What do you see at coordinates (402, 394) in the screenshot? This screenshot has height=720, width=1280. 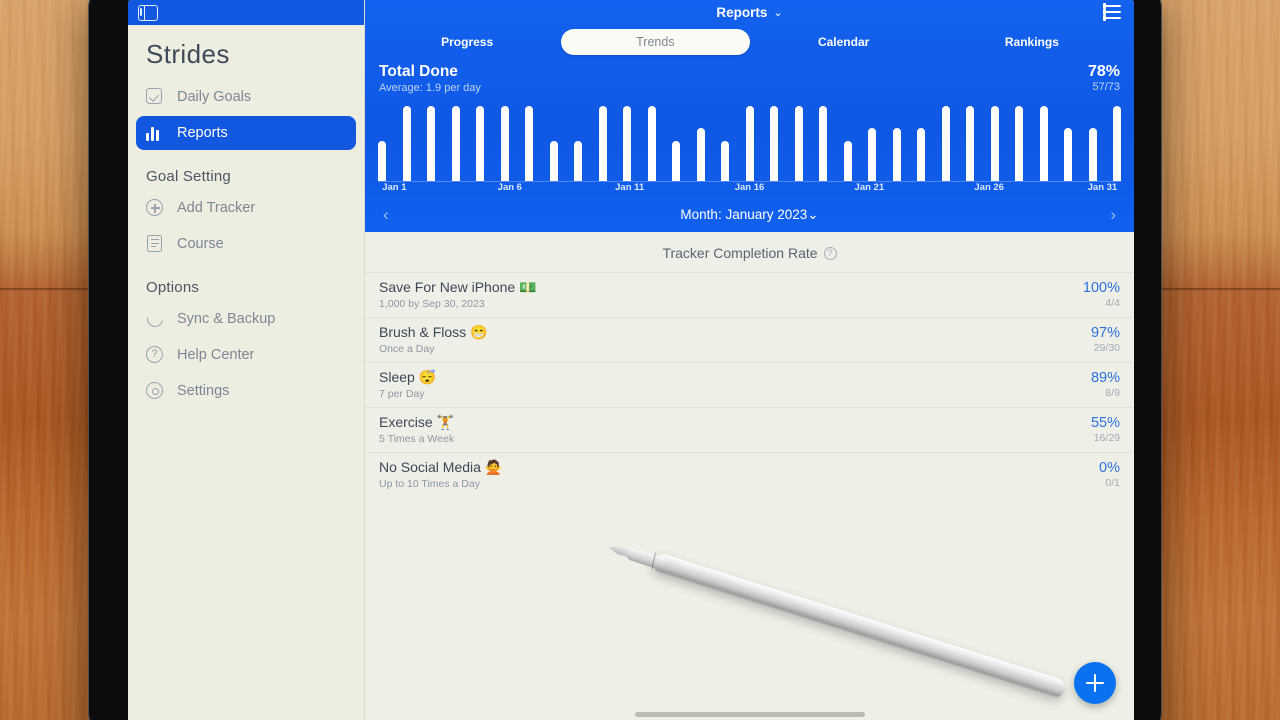 I see `tracker-goal: 7 per Day` at bounding box center [402, 394].